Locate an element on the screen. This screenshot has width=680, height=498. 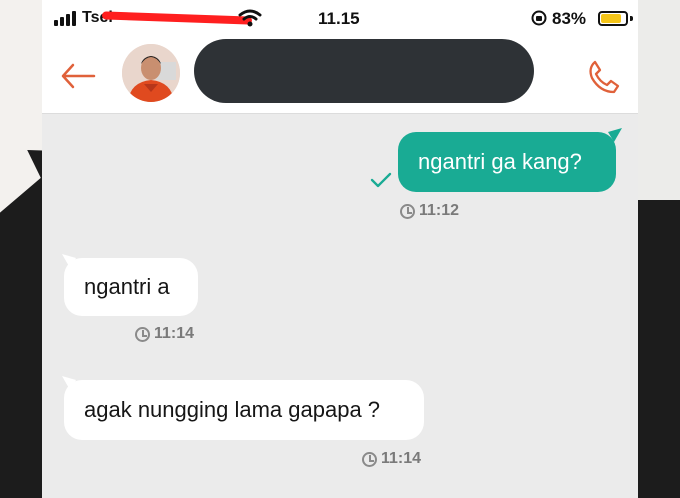
status-time: 11.15 is located at coordinates (339, 18).